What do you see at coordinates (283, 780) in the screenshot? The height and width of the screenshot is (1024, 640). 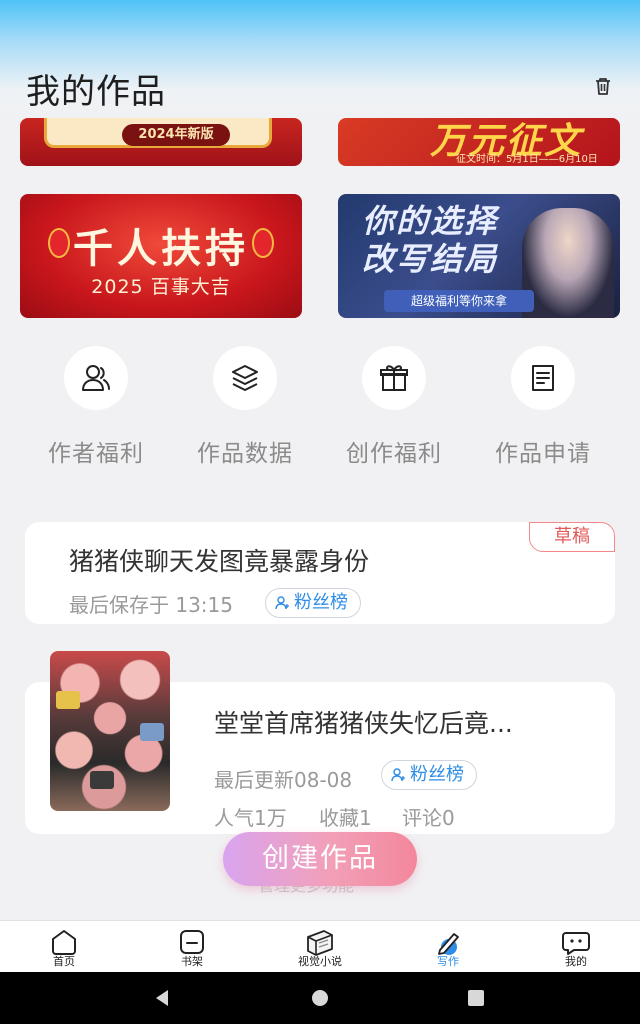 I see `work-update-status: 最后更新08-08` at bounding box center [283, 780].